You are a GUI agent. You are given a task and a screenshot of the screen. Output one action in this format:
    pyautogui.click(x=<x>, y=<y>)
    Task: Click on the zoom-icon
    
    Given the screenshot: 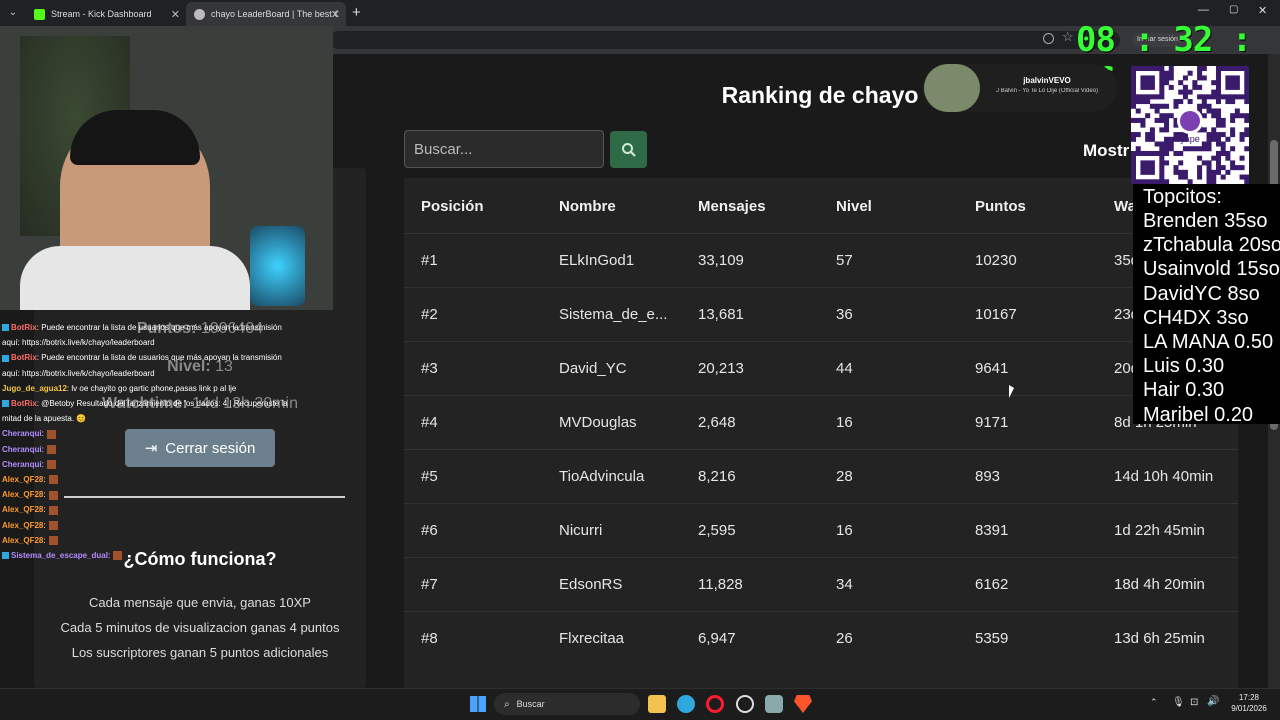 What is the action you would take?
    pyautogui.click(x=1048, y=38)
    